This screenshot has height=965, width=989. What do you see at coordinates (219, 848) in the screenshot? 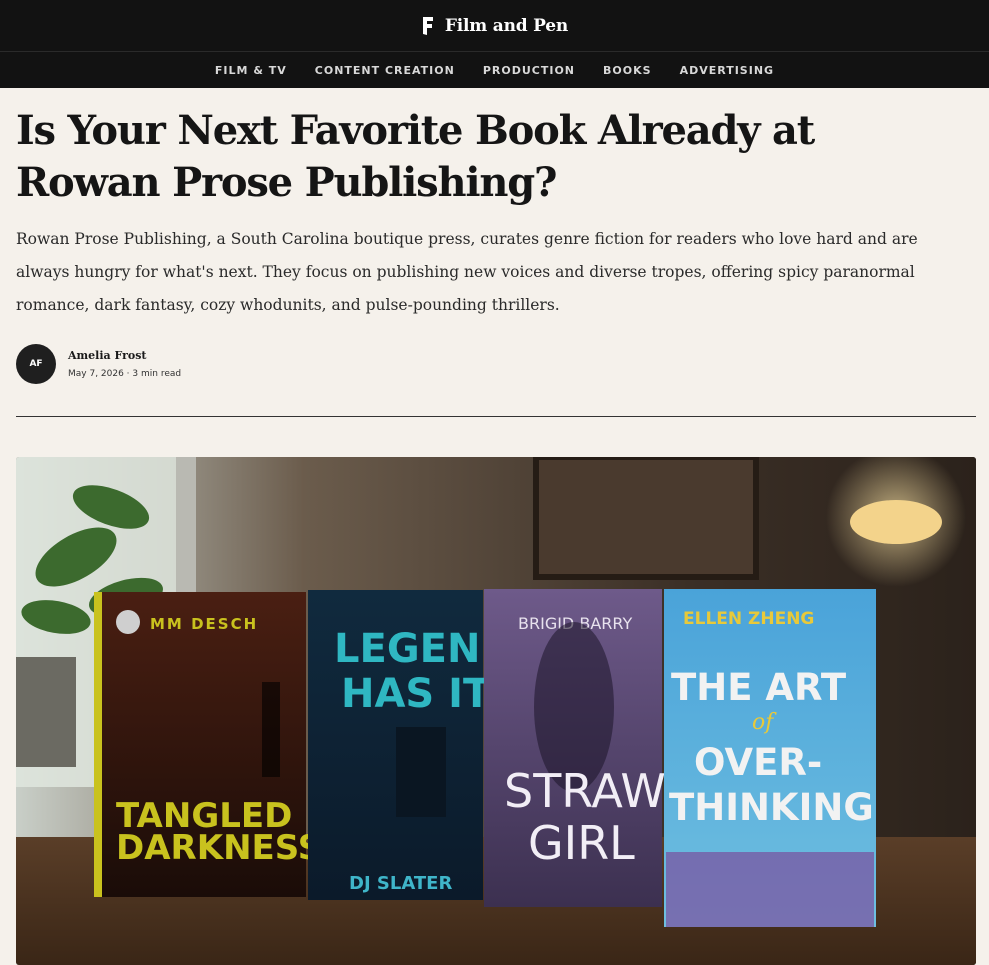
I see `book-1-title-2: DARKNESS` at bounding box center [219, 848].